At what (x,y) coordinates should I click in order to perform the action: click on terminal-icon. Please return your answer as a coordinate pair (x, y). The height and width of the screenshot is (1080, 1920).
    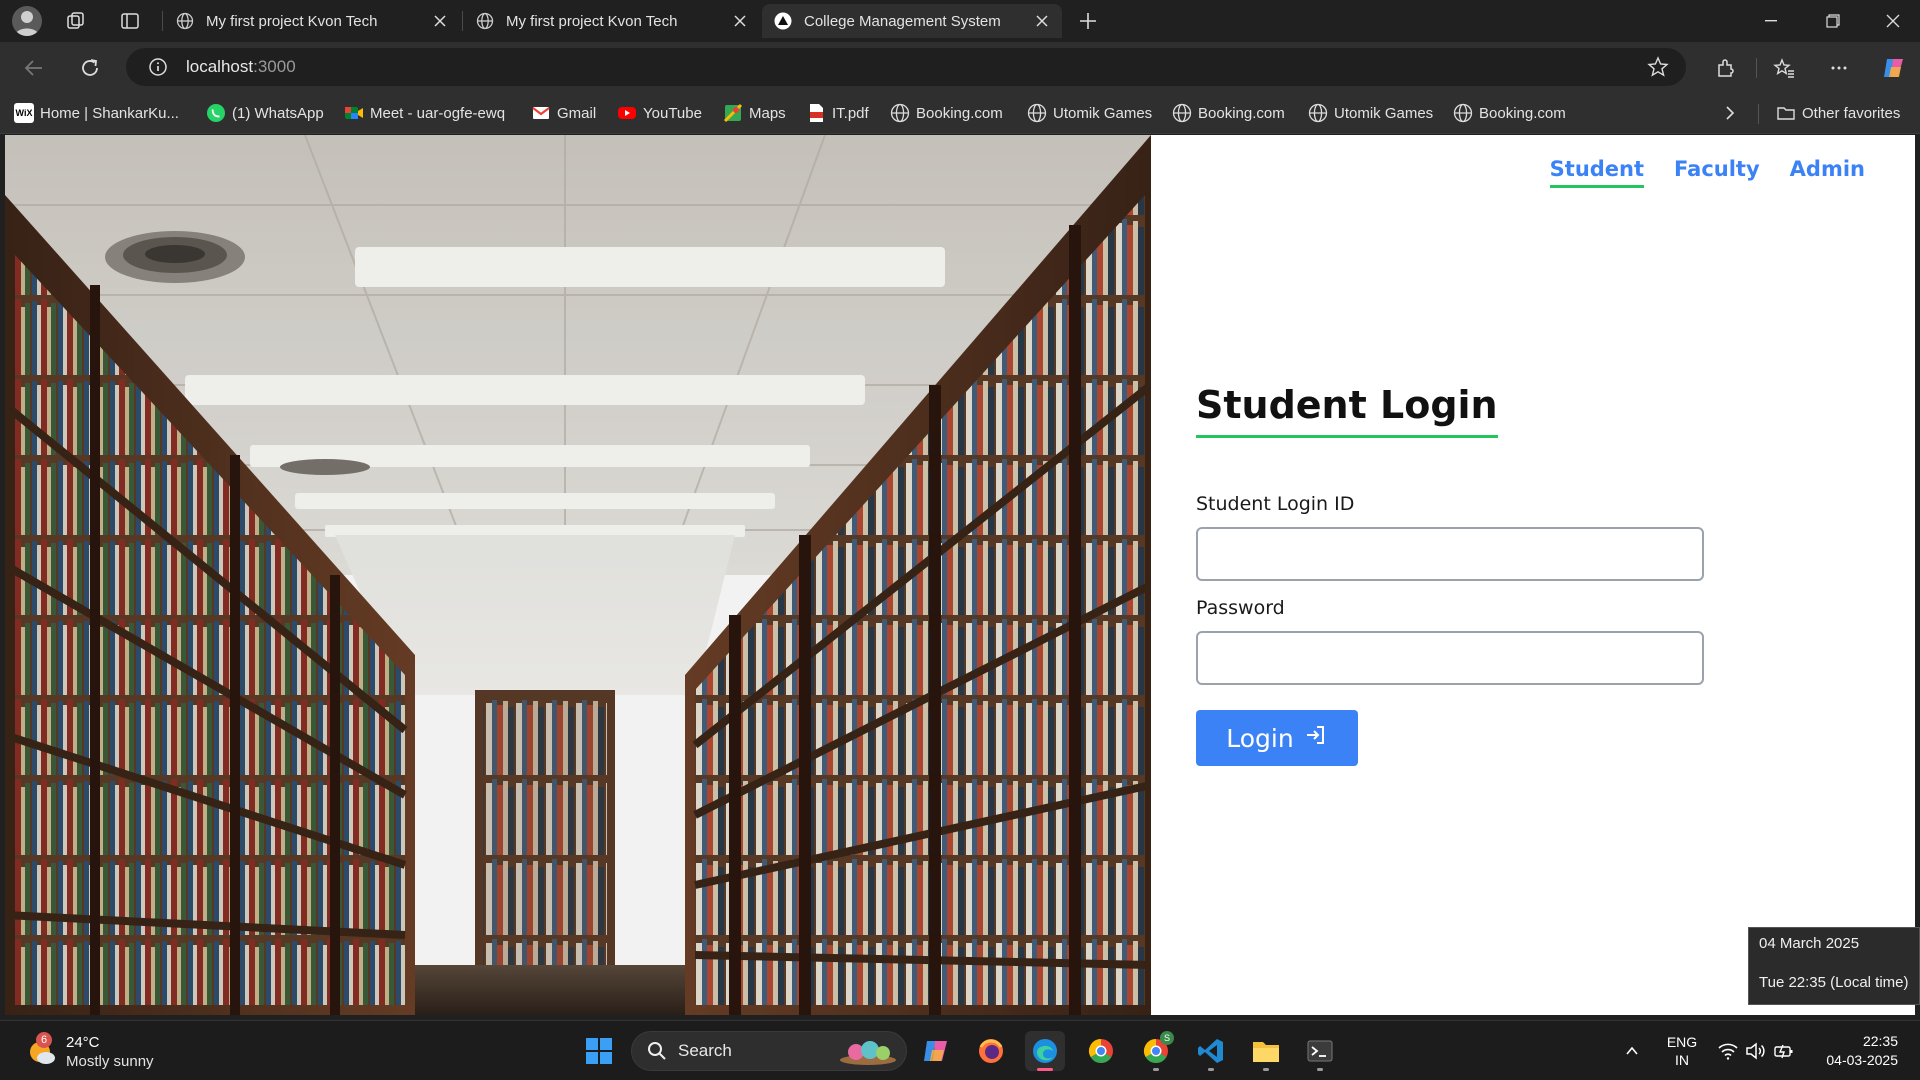
    Looking at the image, I should click on (1320, 1051).